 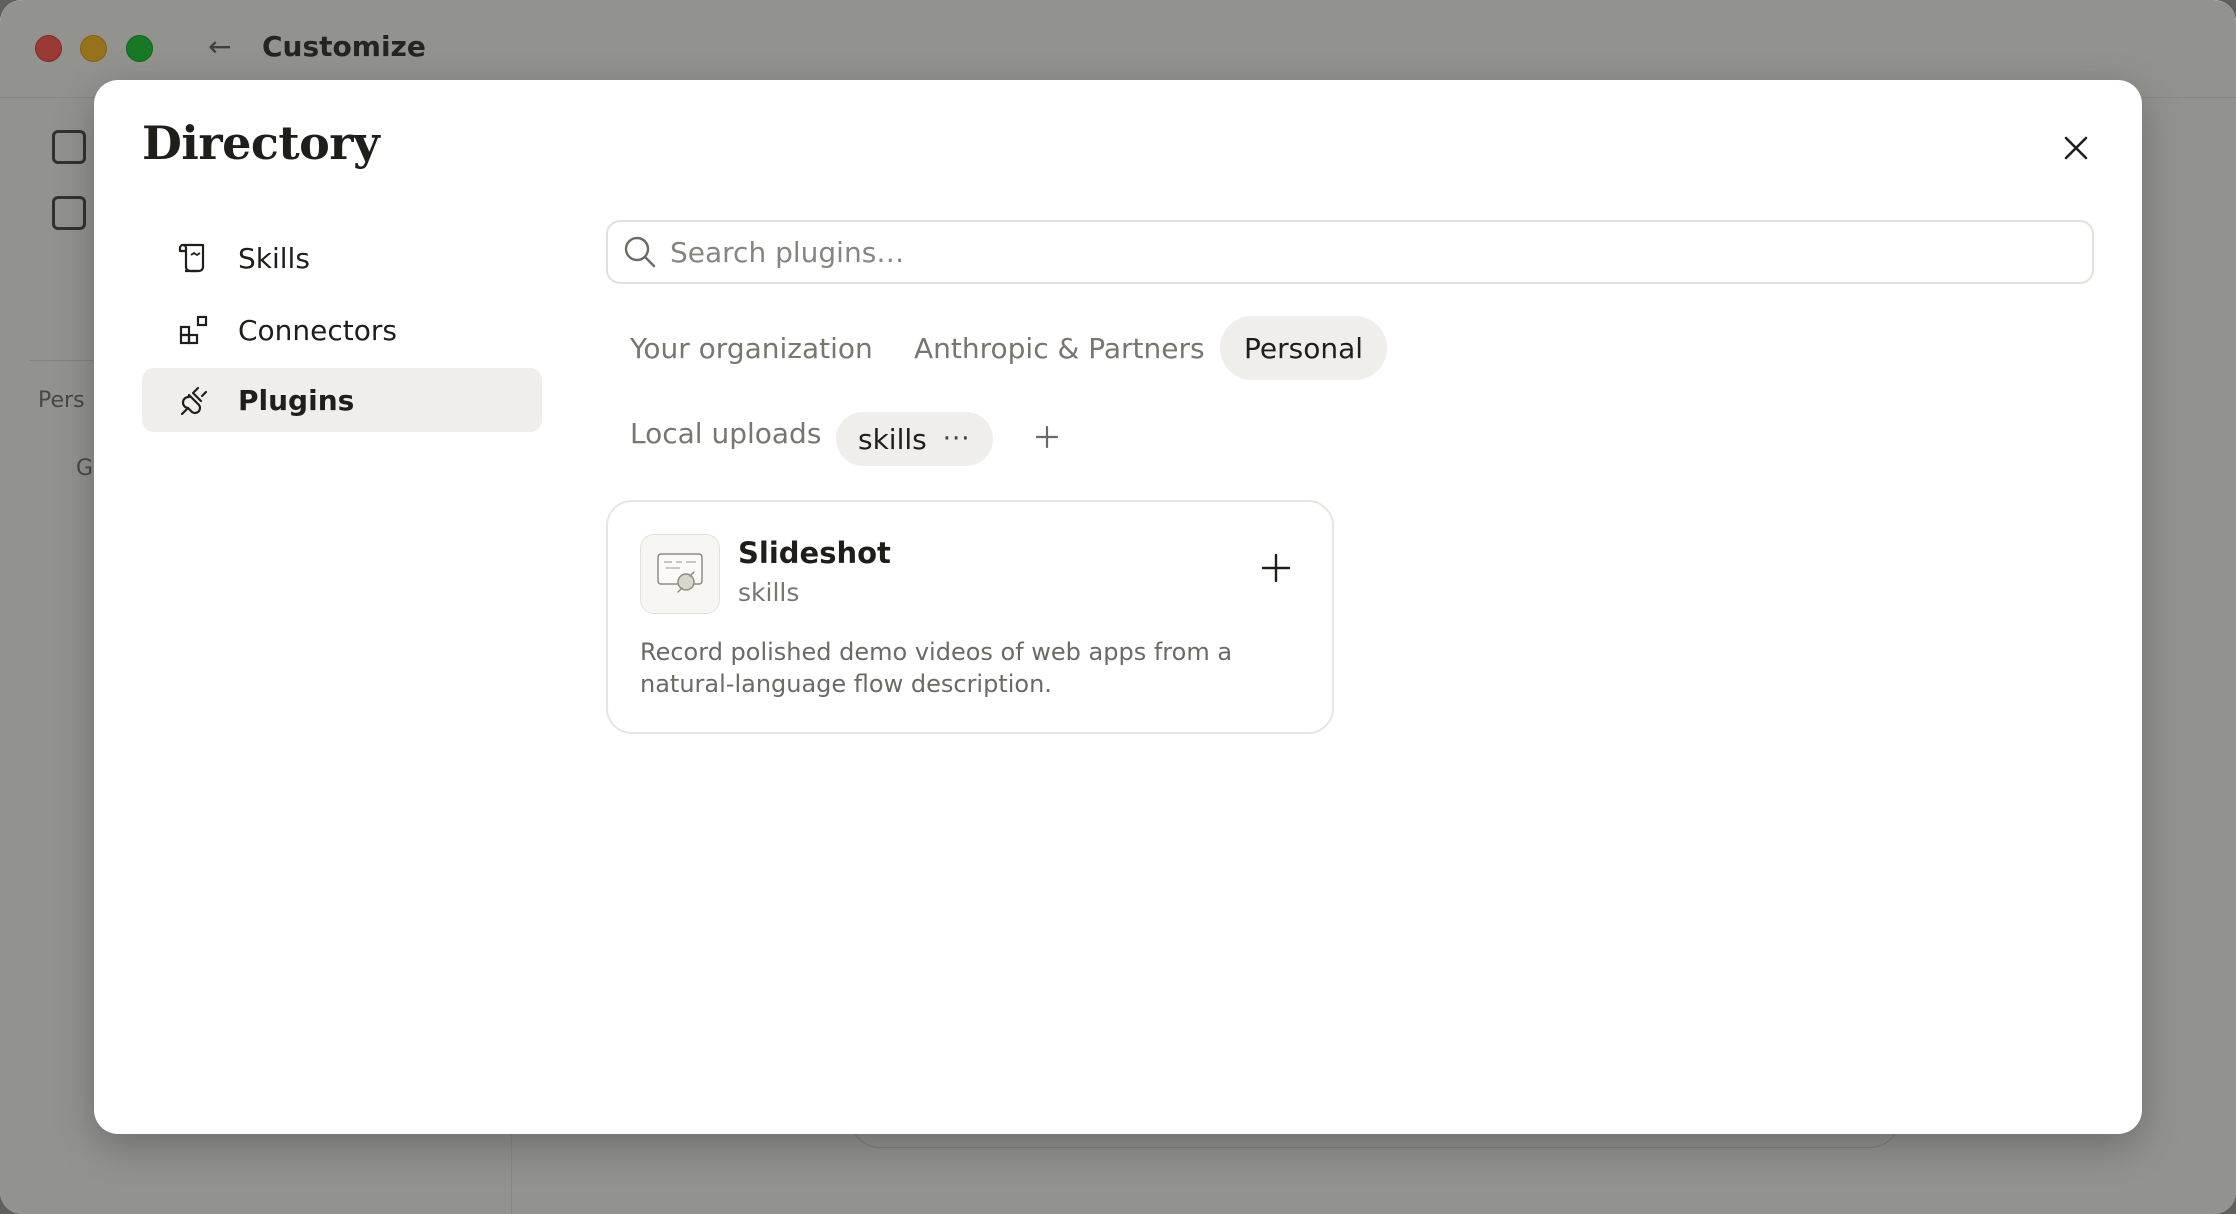 I want to click on sidebar-item-label: Plugins, so click(x=296, y=400).